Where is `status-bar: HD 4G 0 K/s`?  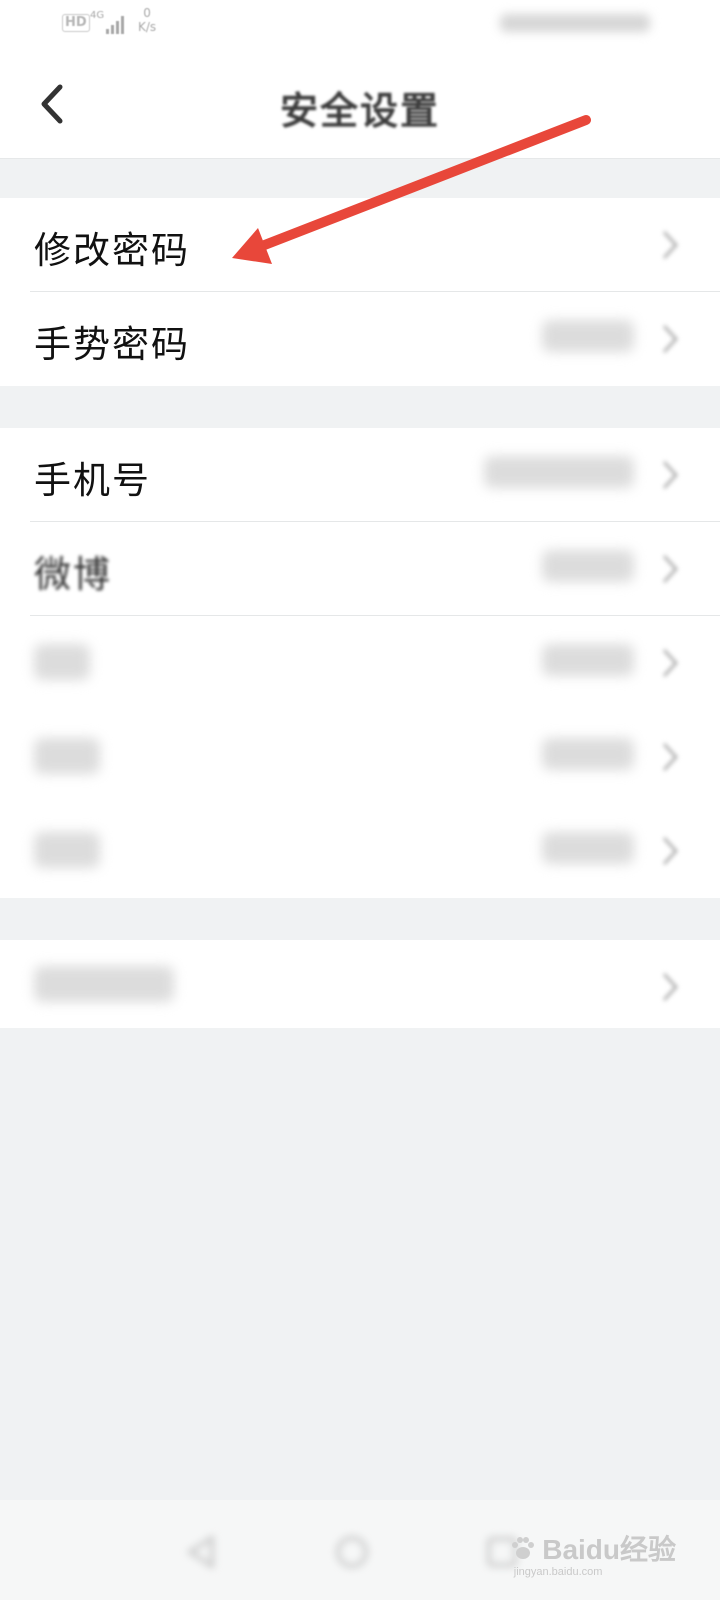
status-bar: HD 4G 0 K/s is located at coordinates (360, 25).